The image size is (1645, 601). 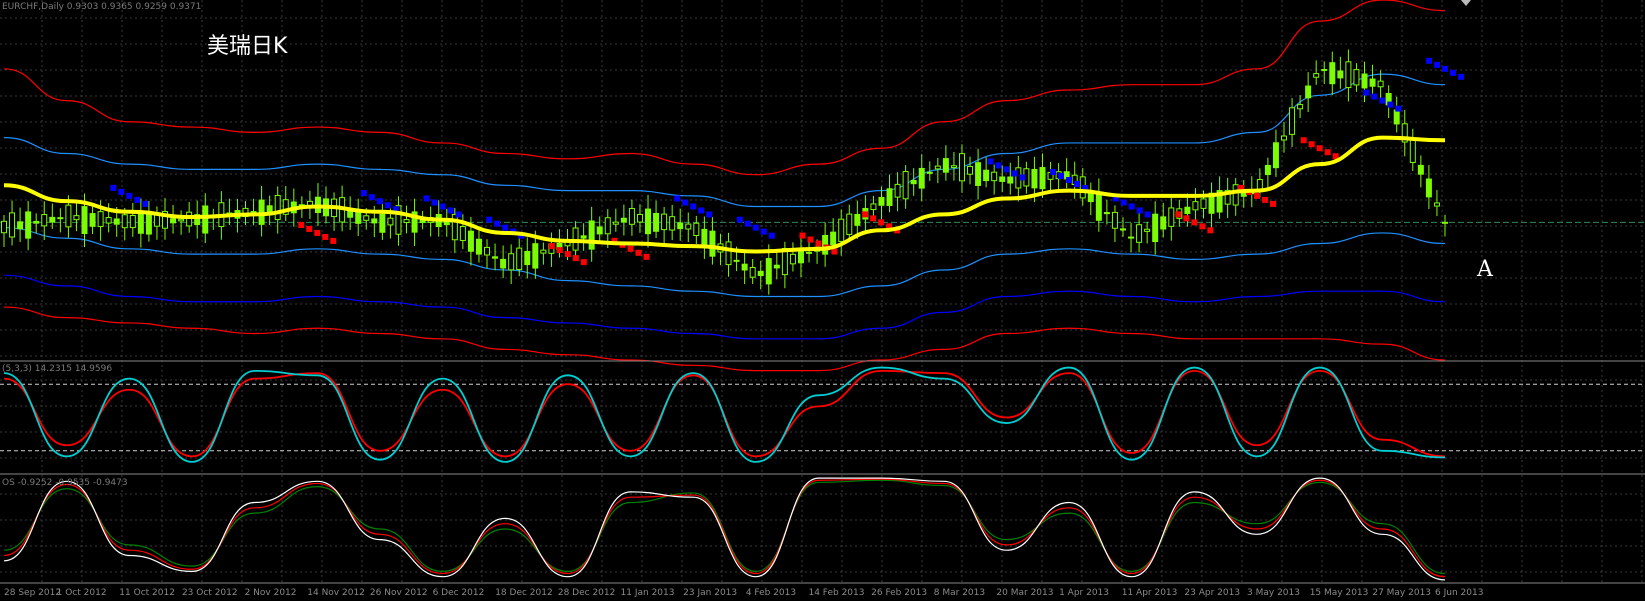 I want to click on date-tick-label: 20 Mar 2013, so click(x=1025, y=593).